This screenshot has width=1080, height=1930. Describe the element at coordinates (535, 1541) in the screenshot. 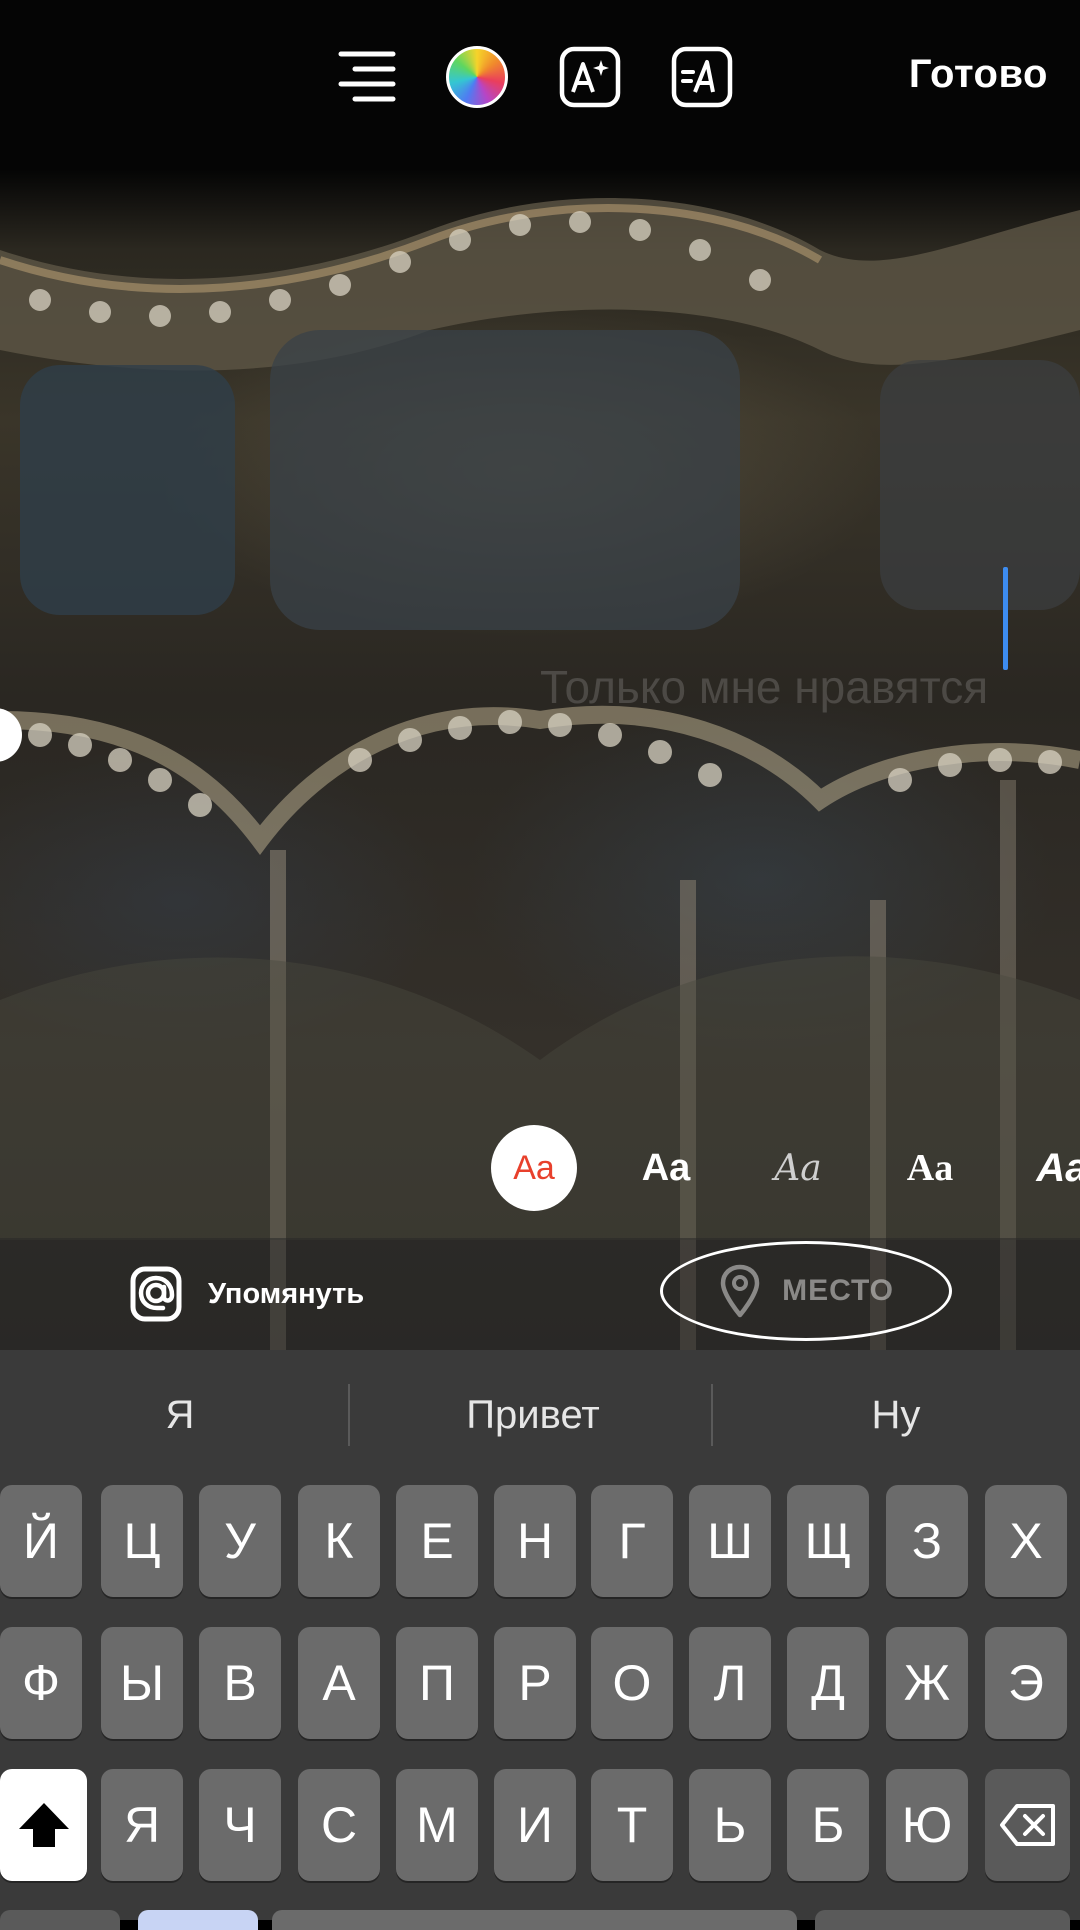

I see `key: Н` at that location.